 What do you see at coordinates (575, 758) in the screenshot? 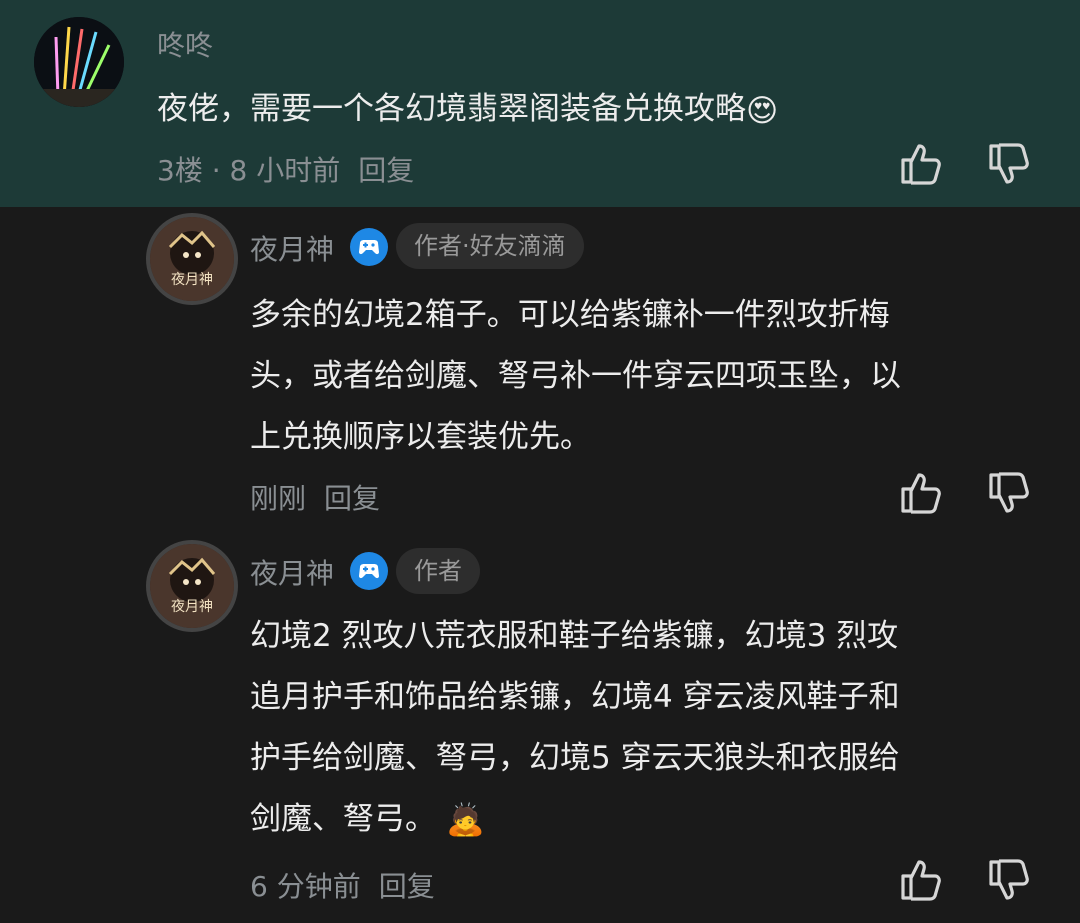
I see `reply-line: 护手给剑魔、弩弓，幻境5 穿云天狼头和衣服给` at bounding box center [575, 758].